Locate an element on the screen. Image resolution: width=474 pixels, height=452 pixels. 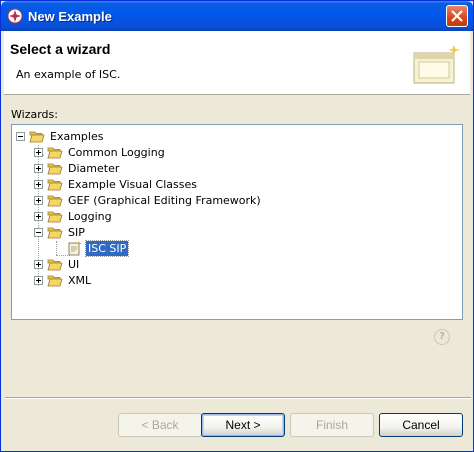
tree-item-isc-sip: ISC SIP is located at coordinates (98, 248).